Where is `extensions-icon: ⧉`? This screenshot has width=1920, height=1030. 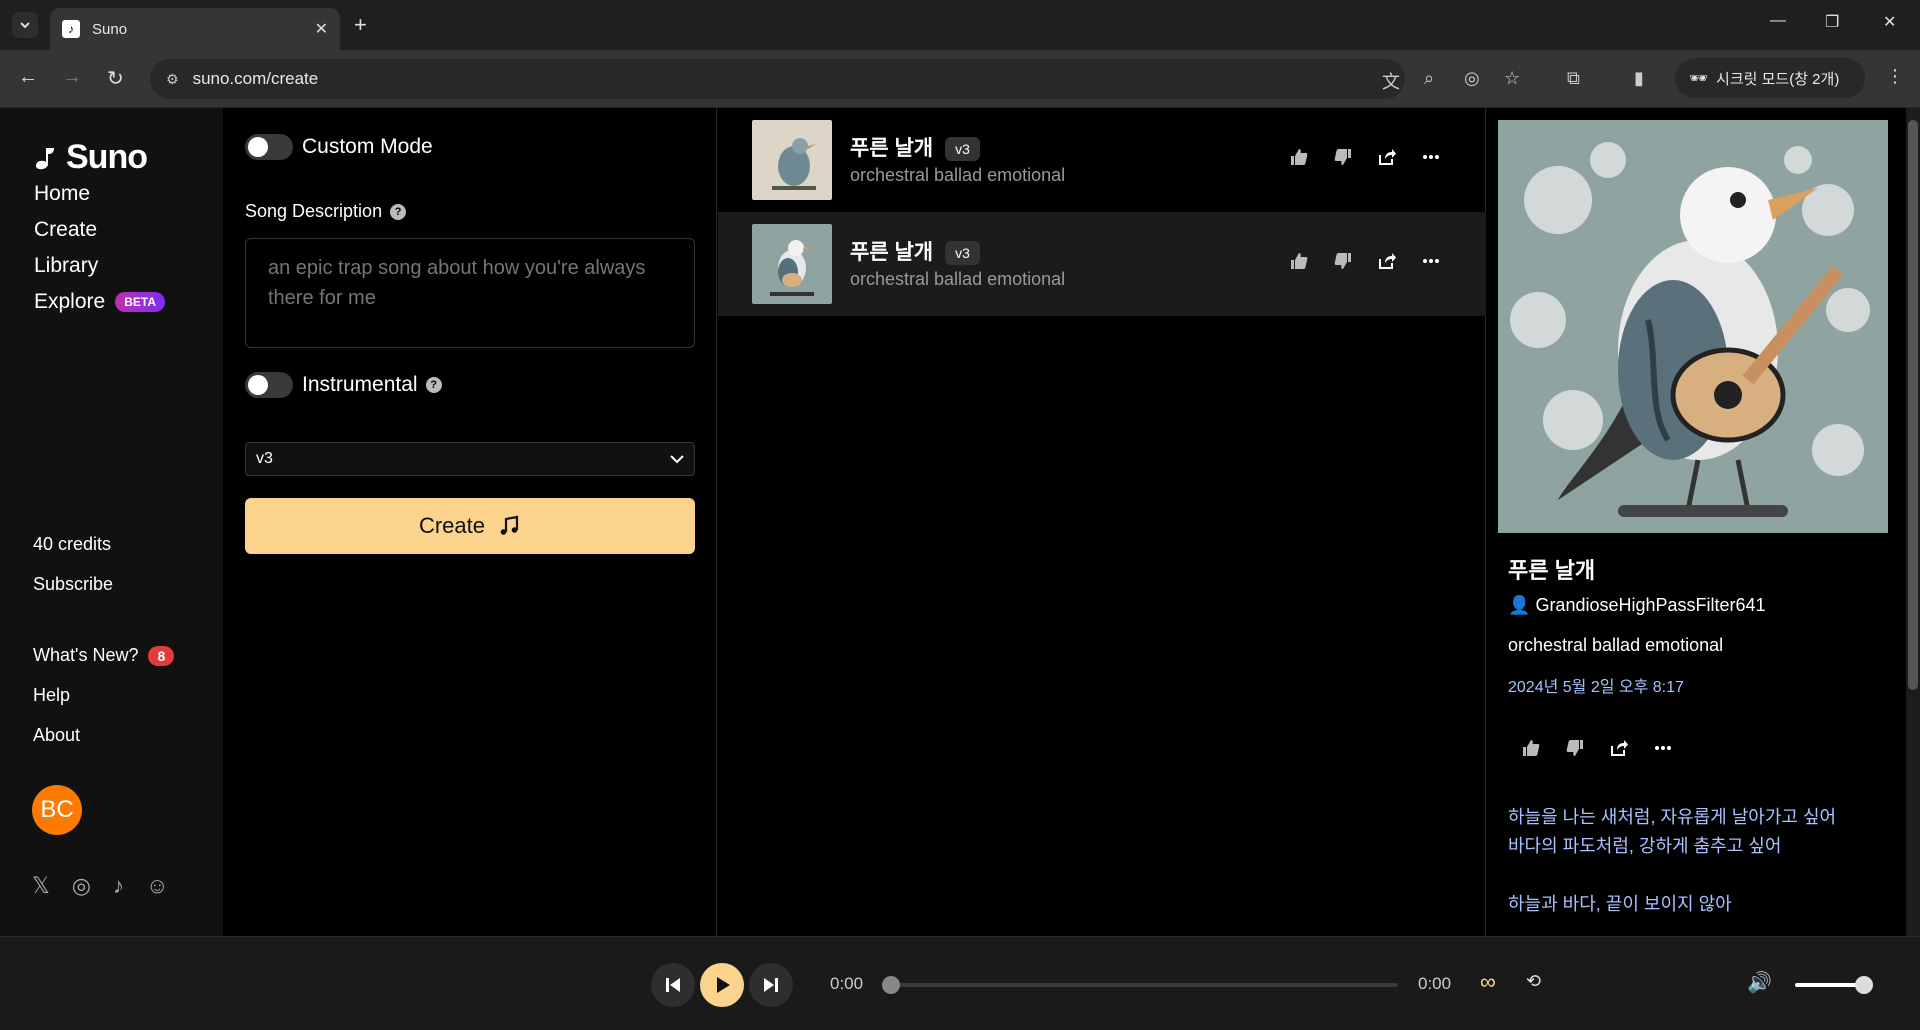
extensions-icon: ⧉ is located at coordinates (1573, 78).